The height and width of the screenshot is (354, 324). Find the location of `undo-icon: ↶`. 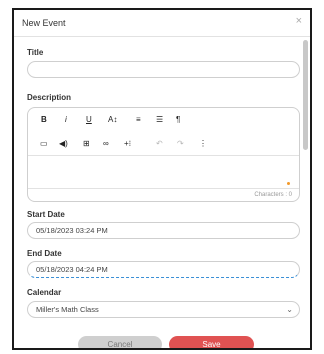

undo-icon: ↶ is located at coordinates (159, 143).